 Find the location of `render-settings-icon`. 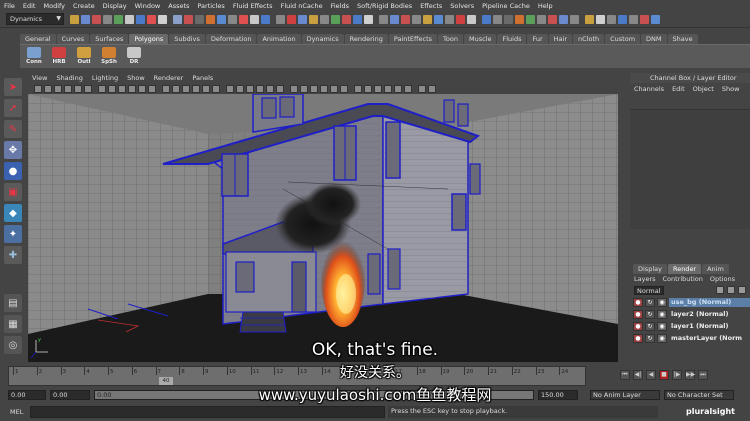

render-settings-icon is located at coordinates (742, 290).